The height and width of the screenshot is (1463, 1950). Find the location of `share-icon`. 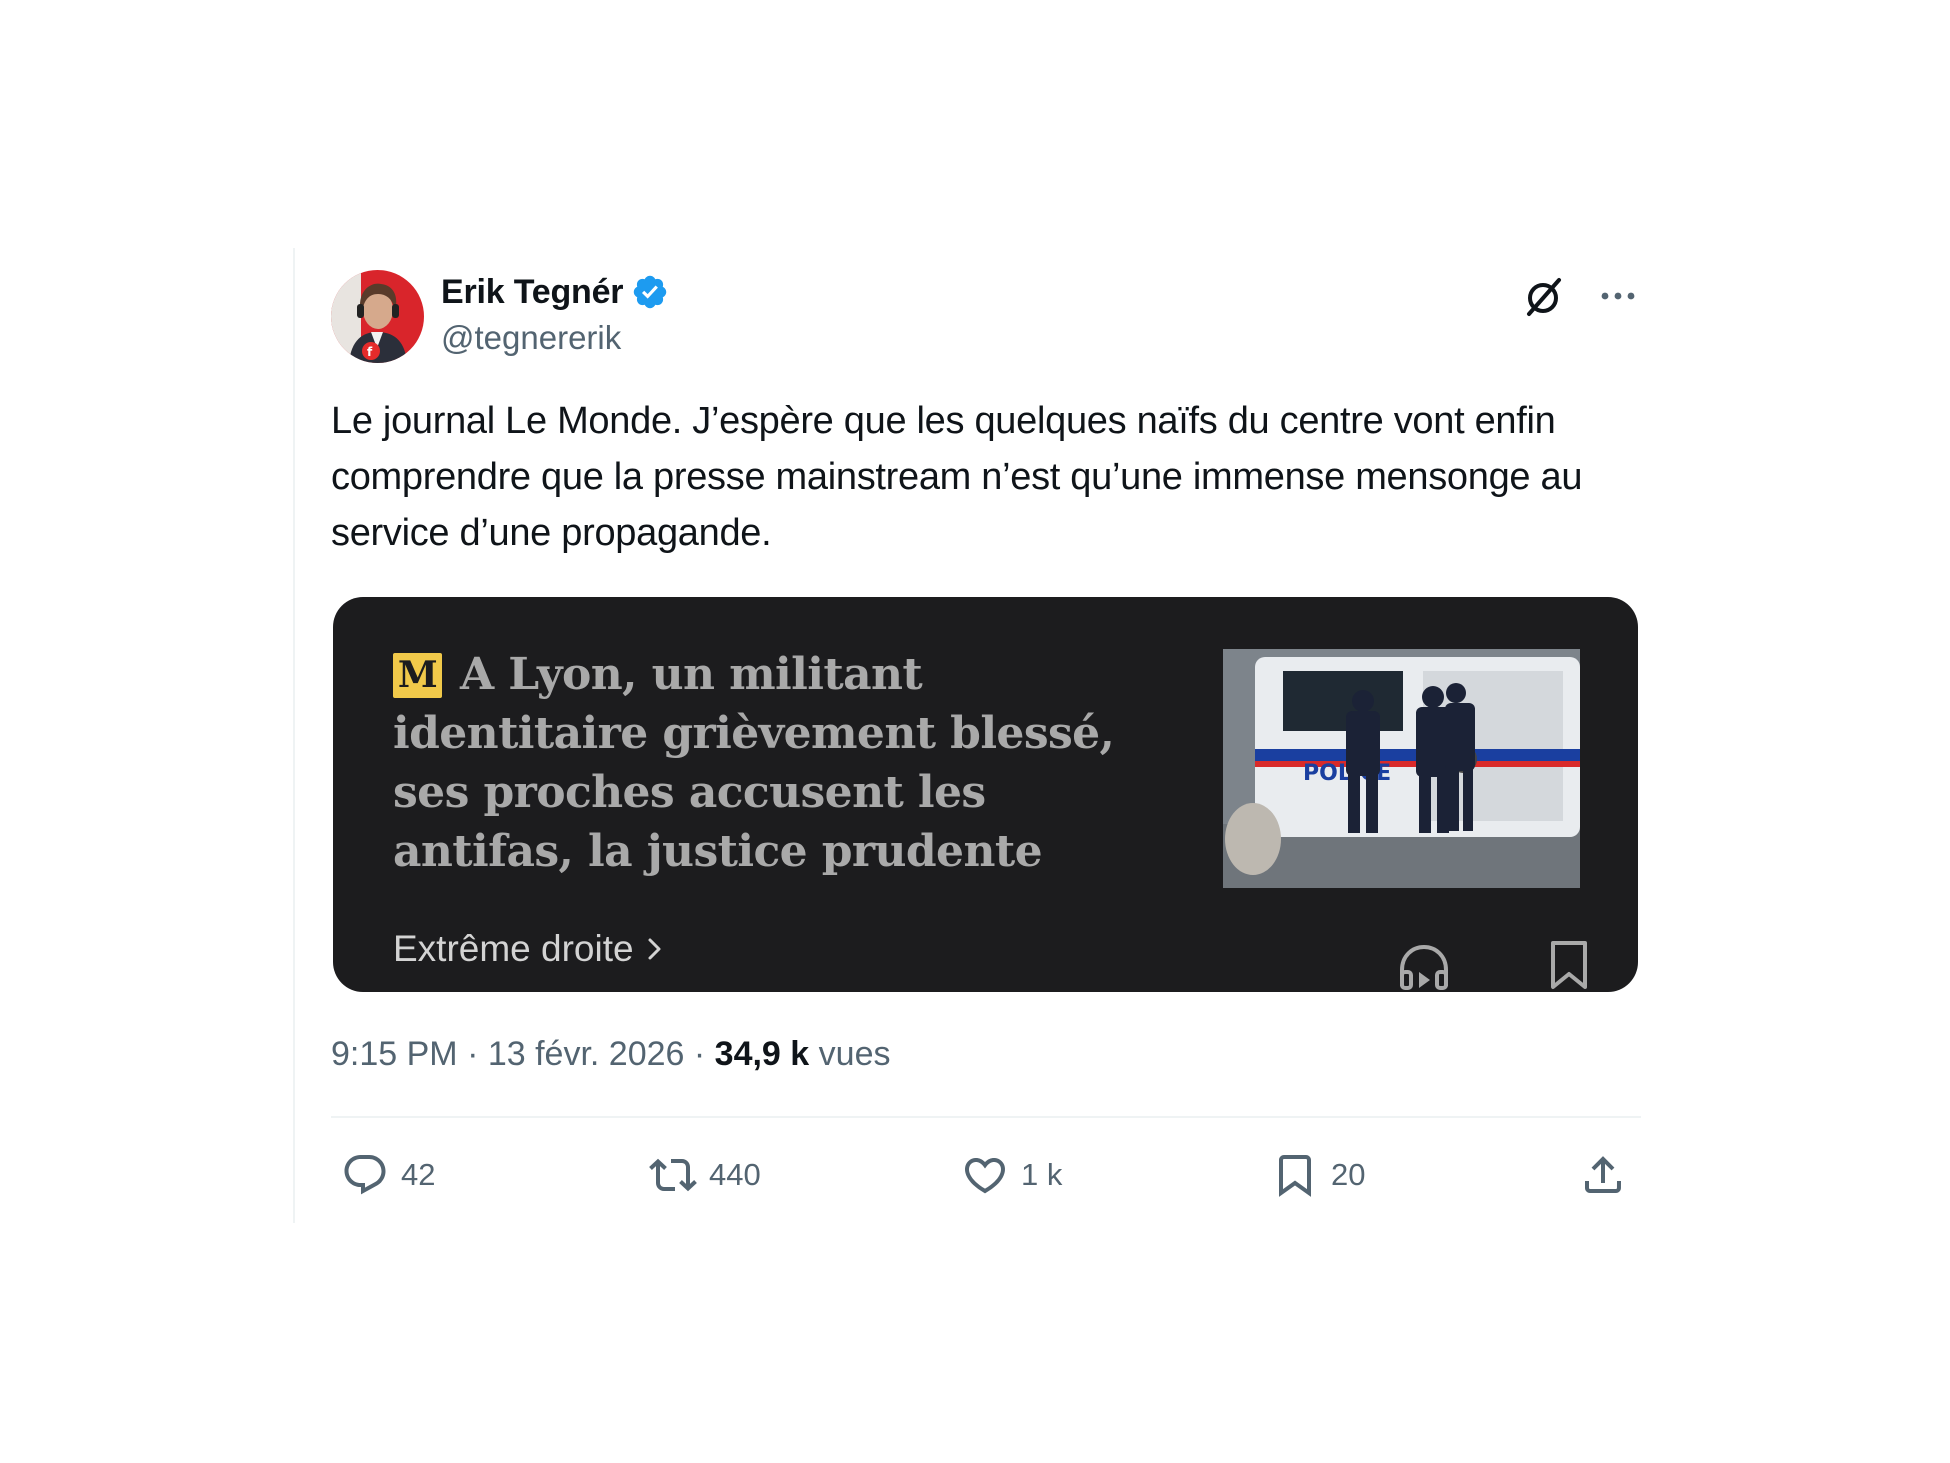

share-icon is located at coordinates (1603, 1174).